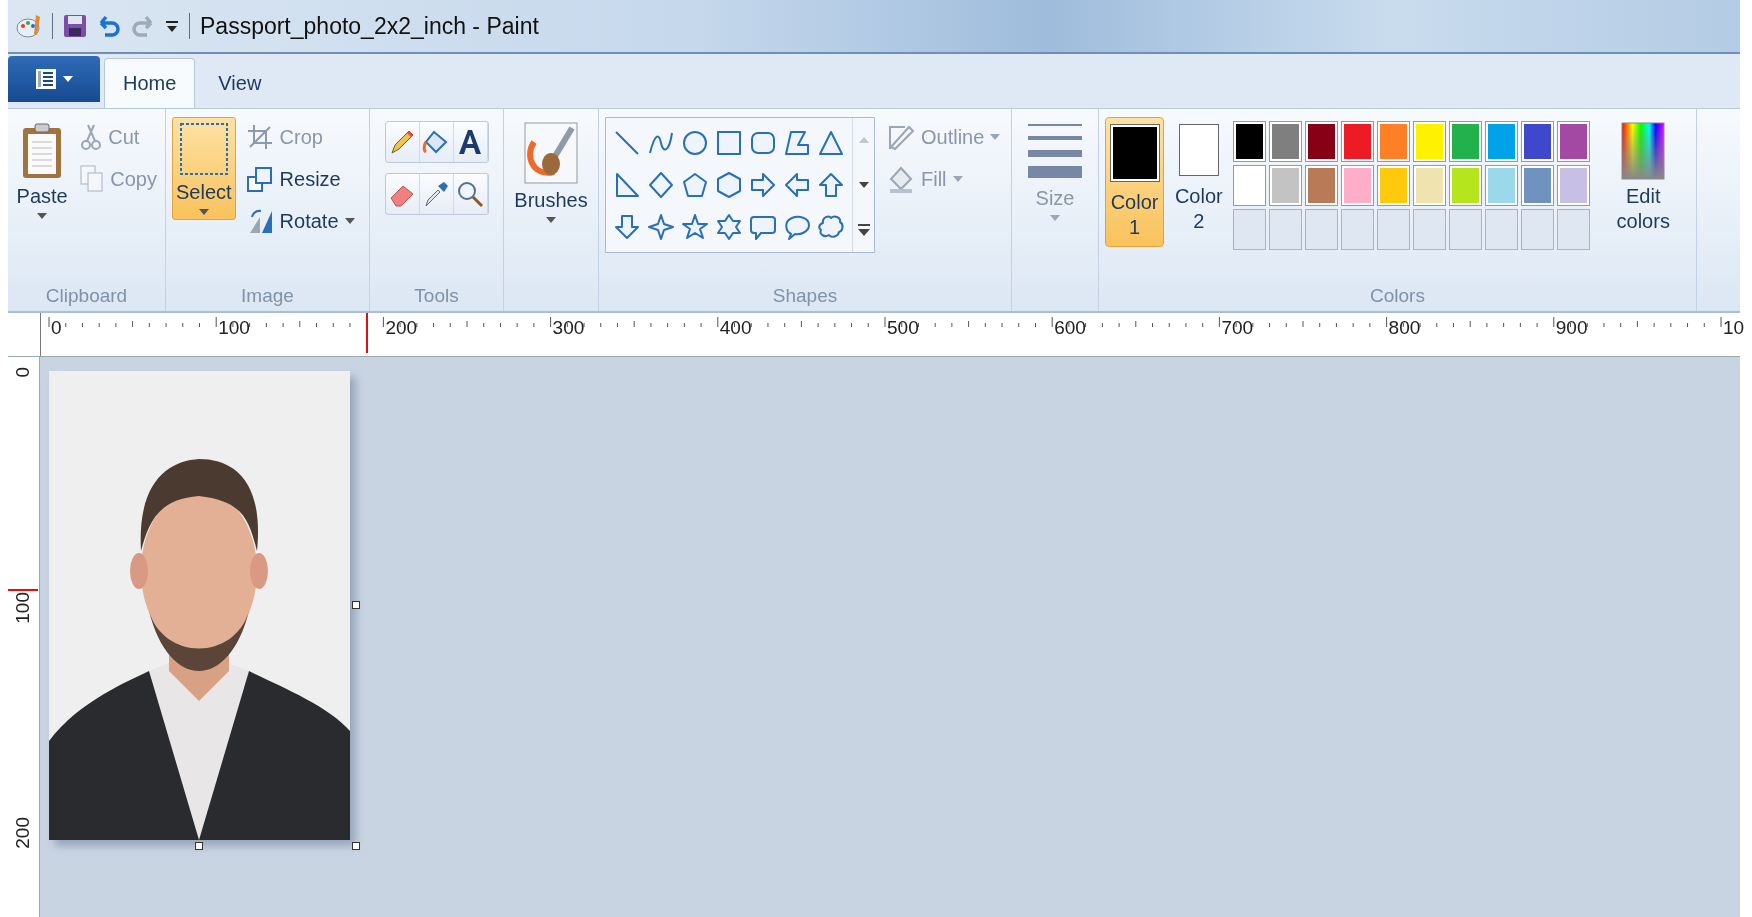 The width and height of the screenshot is (1752, 917). Describe the element at coordinates (797, 143) in the screenshot. I see `polygon-shape-icon` at that location.